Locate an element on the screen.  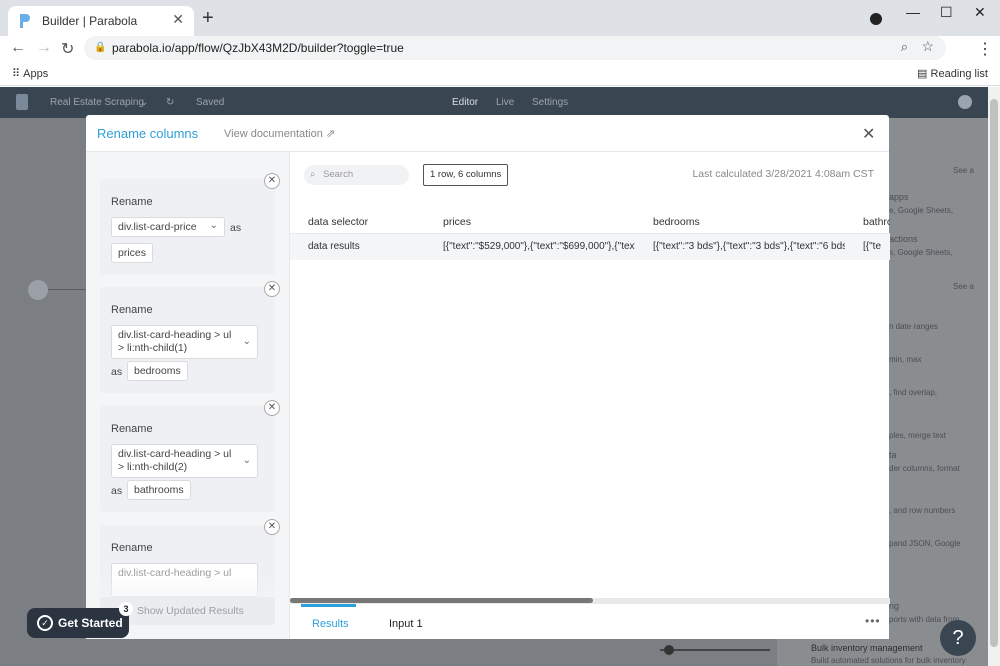
view-documentation-label: View documentation is located at coordinates (273, 134).